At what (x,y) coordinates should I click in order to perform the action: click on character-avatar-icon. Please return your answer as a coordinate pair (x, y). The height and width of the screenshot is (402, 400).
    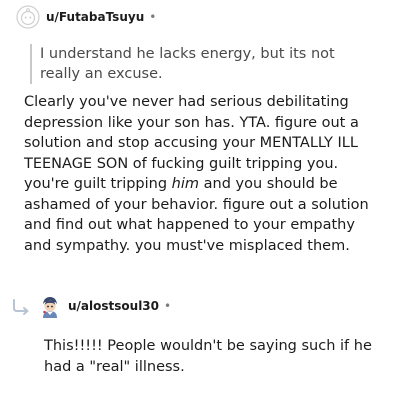
    Looking at the image, I should click on (50, 306).